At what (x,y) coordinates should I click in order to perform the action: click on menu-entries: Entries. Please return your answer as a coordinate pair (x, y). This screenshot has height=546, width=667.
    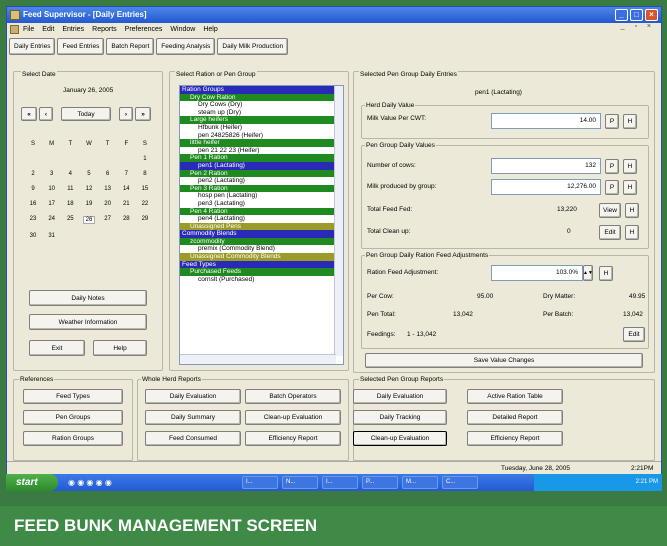
    Looking at the image, I should click on (73, 29).